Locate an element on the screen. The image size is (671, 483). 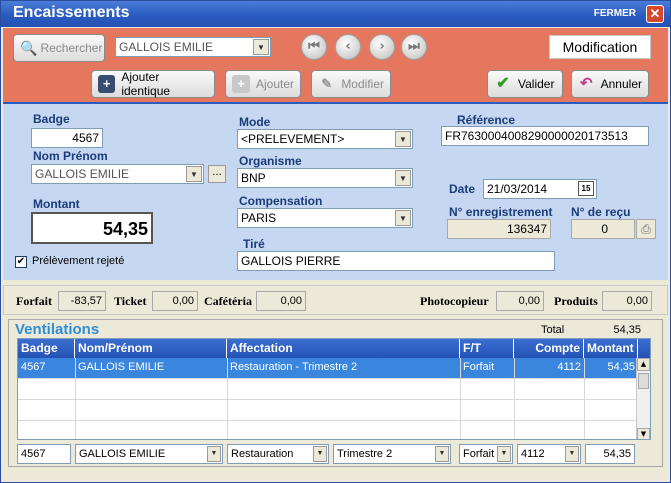
edit-nom-value: GALLOIS EMILIE is located at coordinates (122, 454).